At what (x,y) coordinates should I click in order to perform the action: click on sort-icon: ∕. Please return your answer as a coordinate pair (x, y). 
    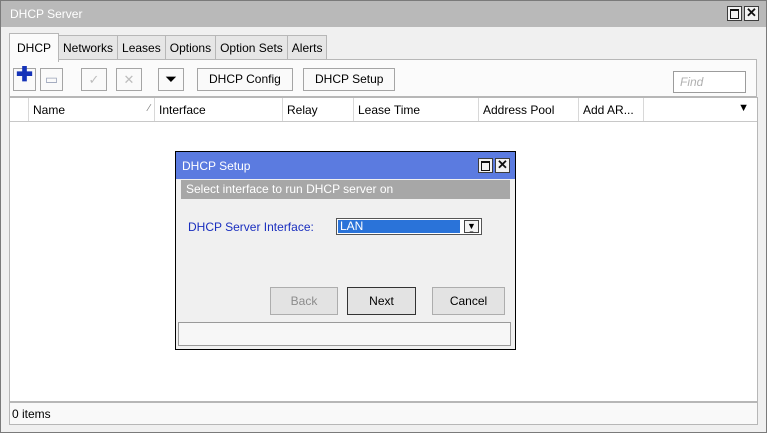
    Looking at the image, I should click on (149, 108).